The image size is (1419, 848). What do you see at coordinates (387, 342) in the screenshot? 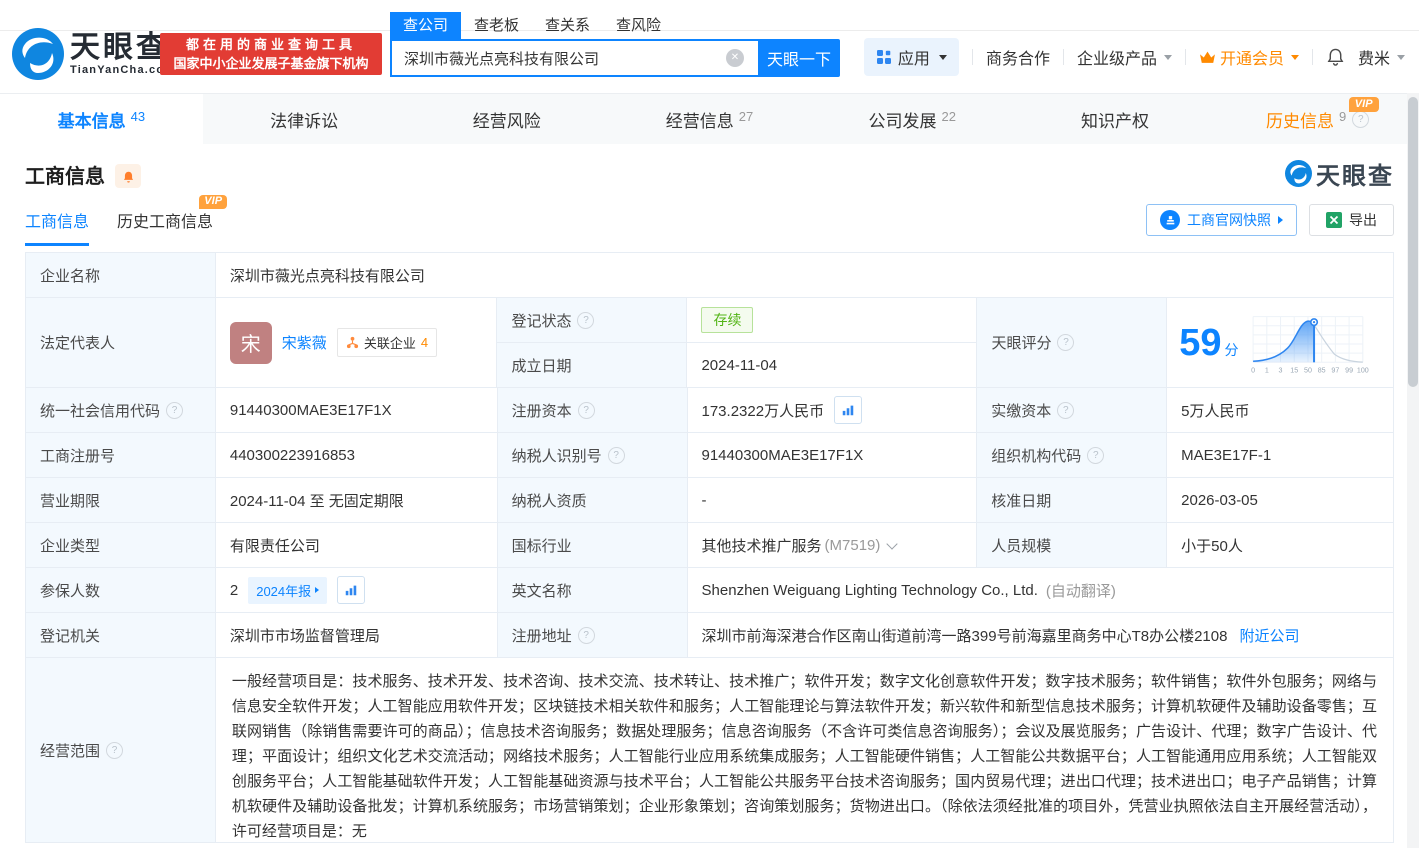
I see `related-companies-badge: 关联企业 4` at bounding box center [387, 342].